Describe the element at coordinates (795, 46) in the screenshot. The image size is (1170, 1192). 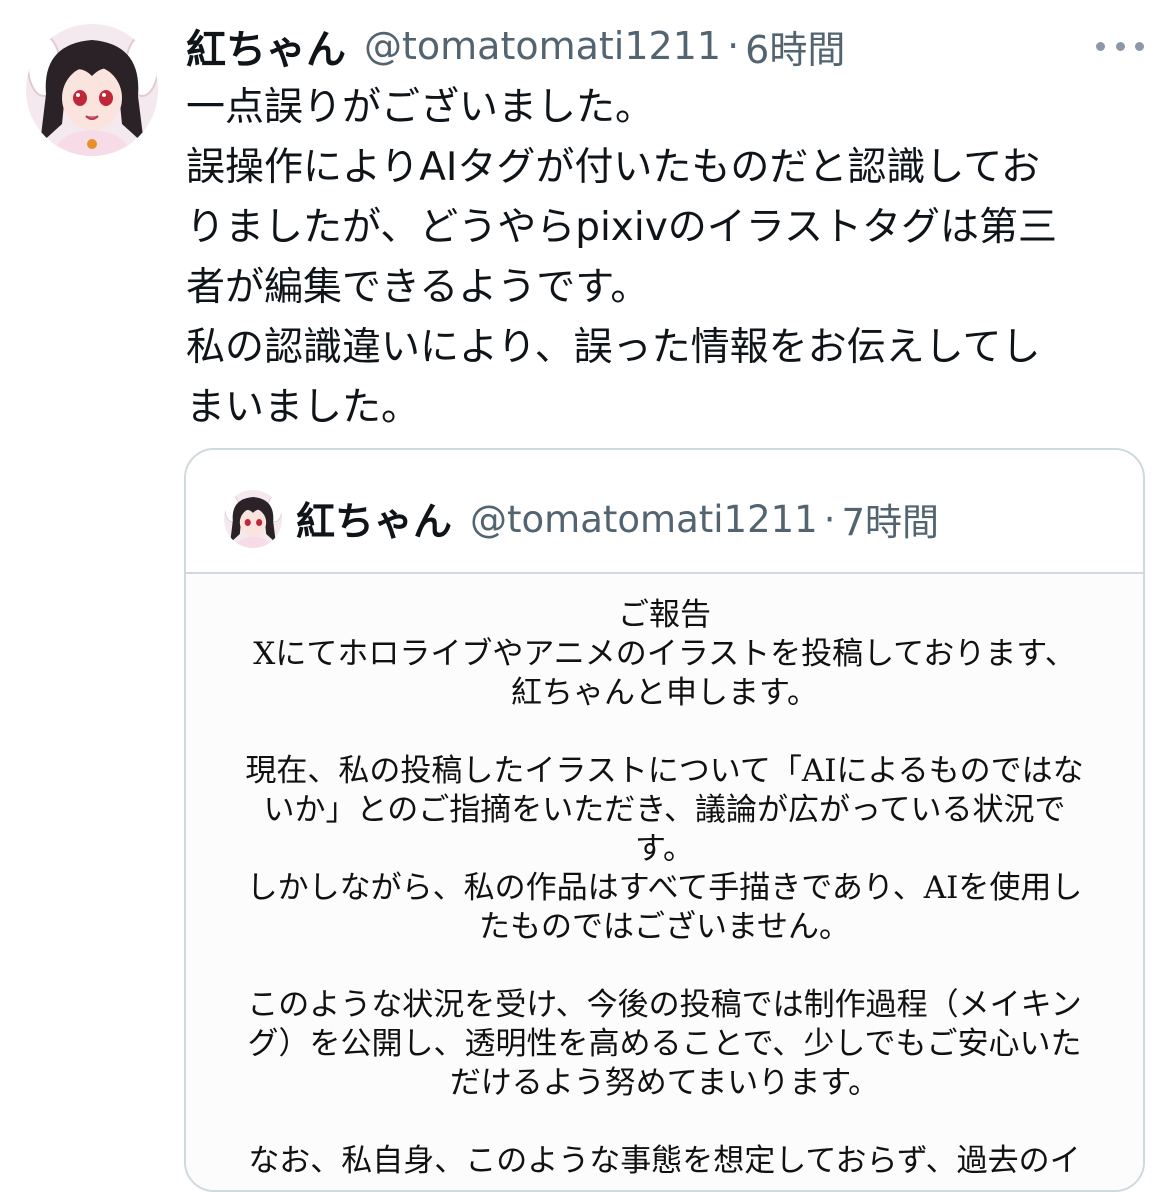
I see `timestamp: 6時間` at that location.